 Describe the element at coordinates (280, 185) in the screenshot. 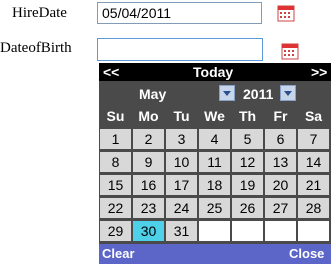

I see `day-cell: 20` at that location.